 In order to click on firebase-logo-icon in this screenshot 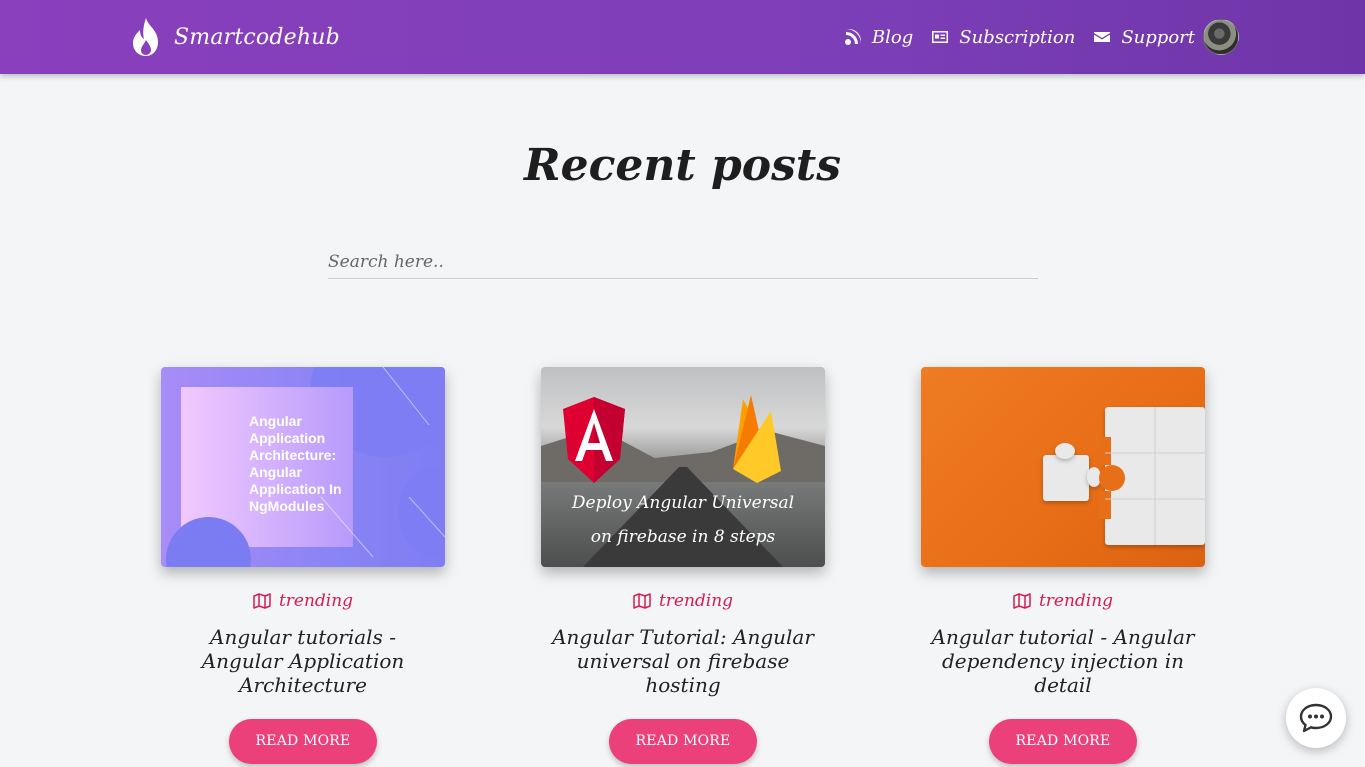, I will do `click(757, 439)`.